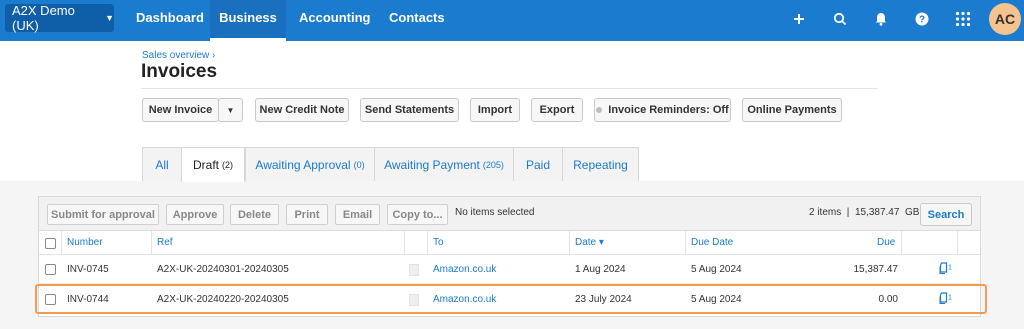  What do you see at coordinates (868, 212) in the screenshot?
I see `items-summary: 2 items | 15,387.47 GBP` at bounding box center [868, 212].